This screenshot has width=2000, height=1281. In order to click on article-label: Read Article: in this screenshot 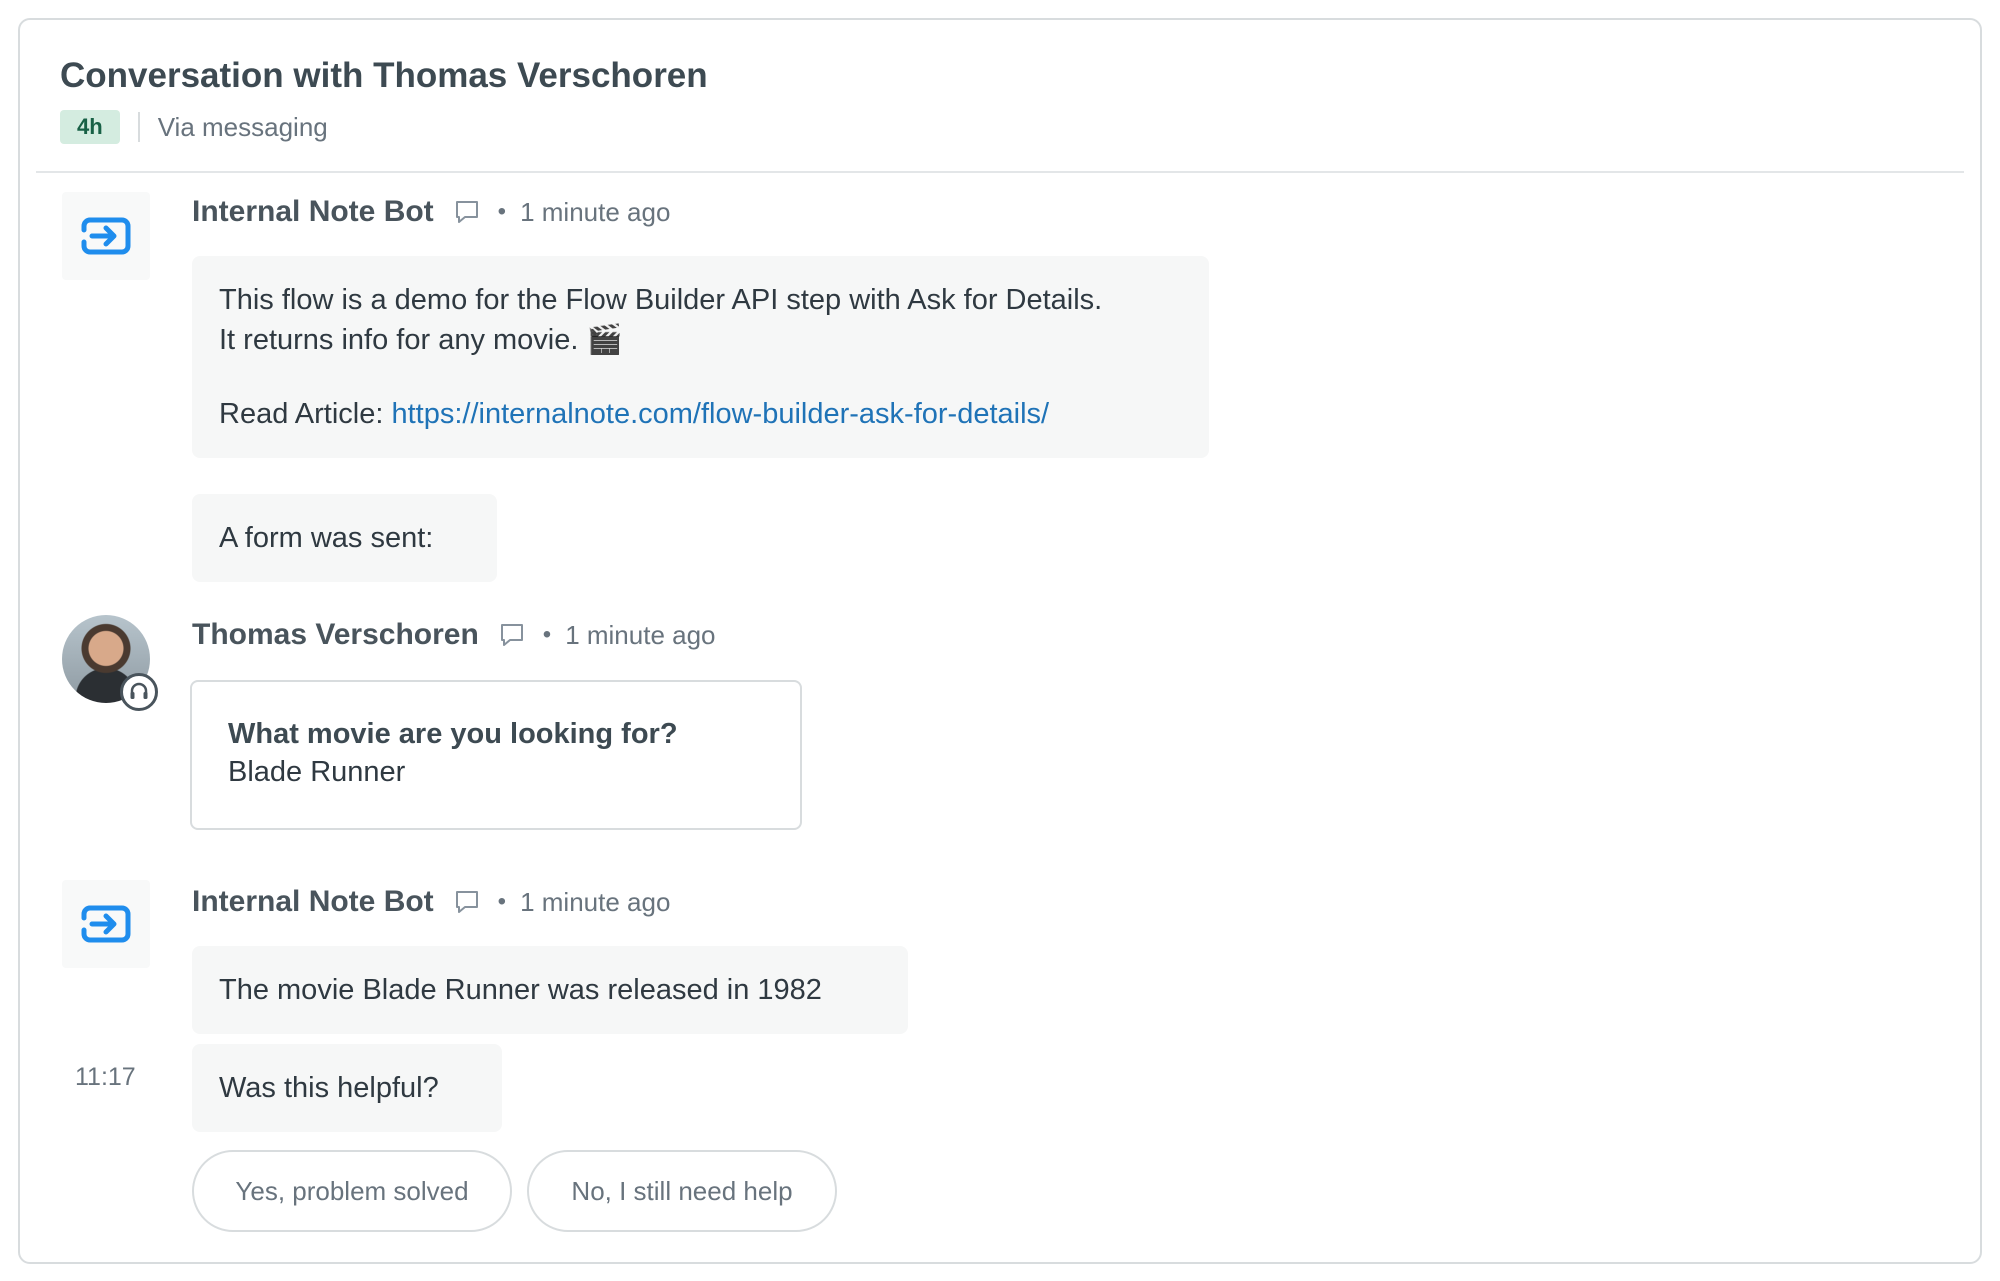, I will do `click(305, 414)`.